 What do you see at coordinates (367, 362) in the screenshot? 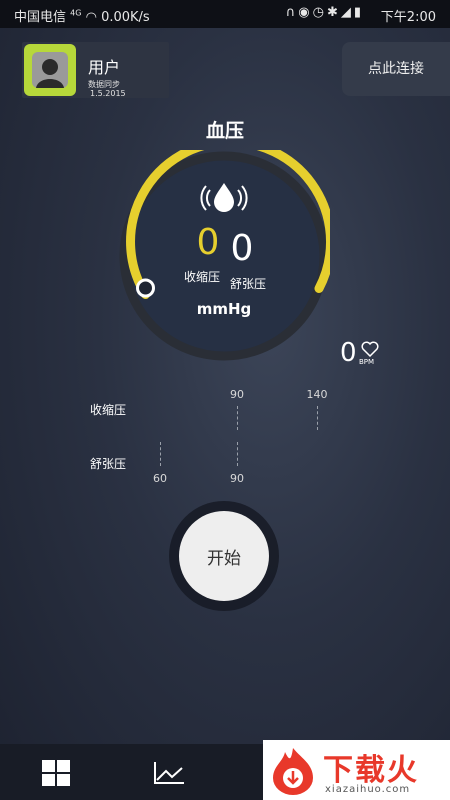
I see `bpm-unit: BPM` at bounding box center [367, 362].